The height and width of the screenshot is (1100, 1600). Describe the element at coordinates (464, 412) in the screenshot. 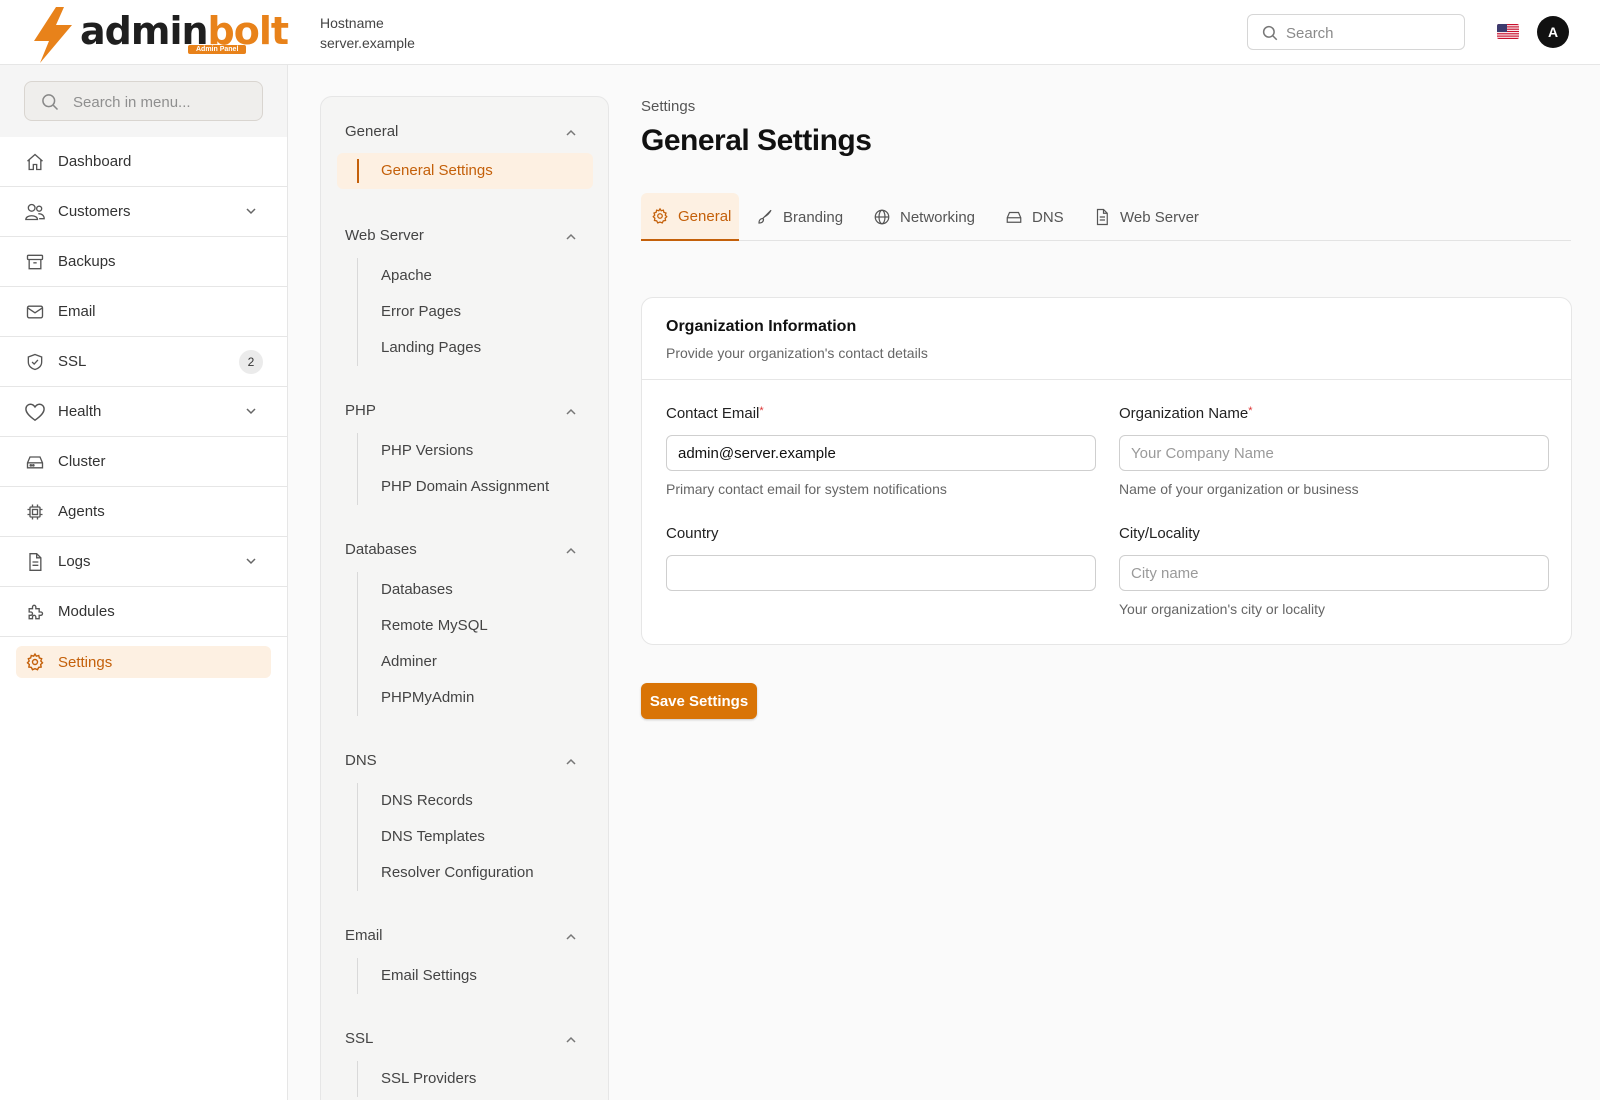

I see `subnav-group-header: PHP` at that location.